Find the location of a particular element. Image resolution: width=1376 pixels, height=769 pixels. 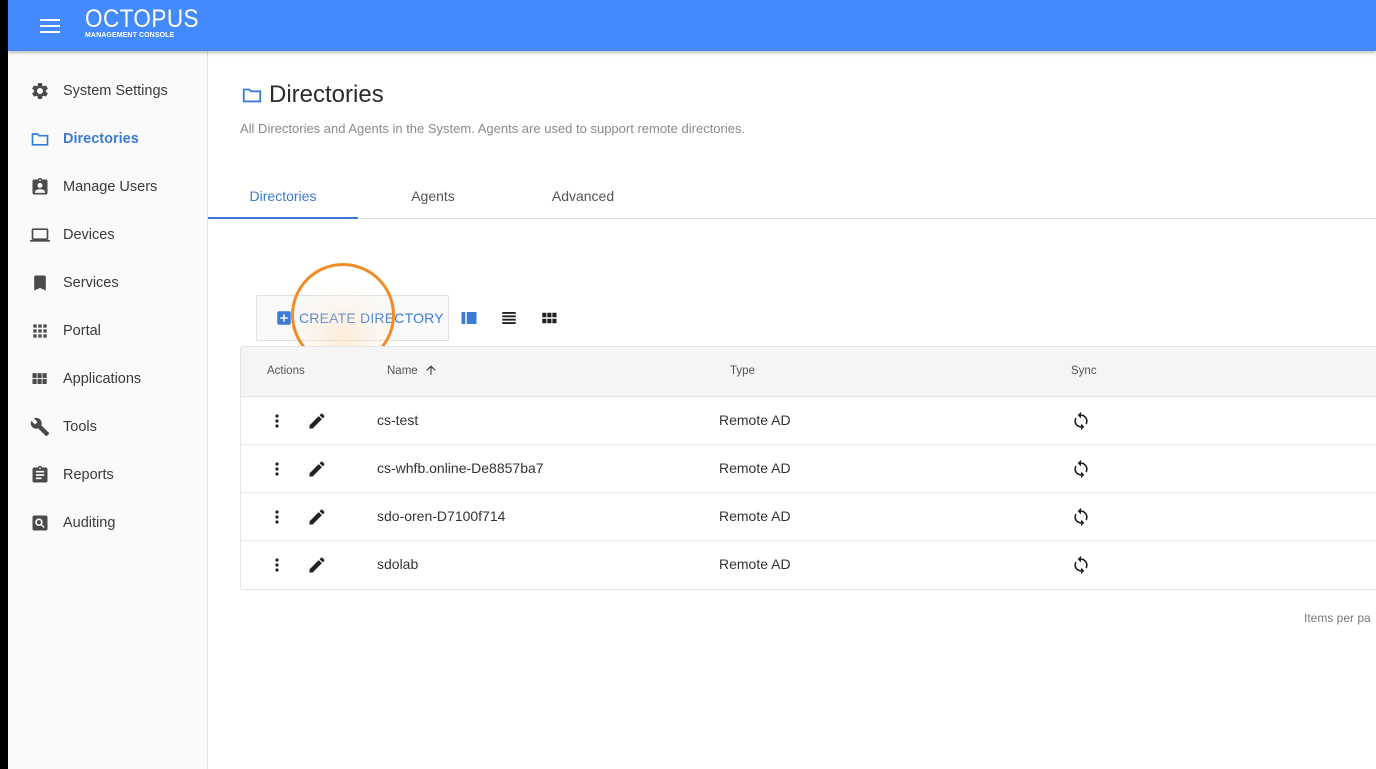

sidebar-item-label: Reports is located at coordinates (88, 475).